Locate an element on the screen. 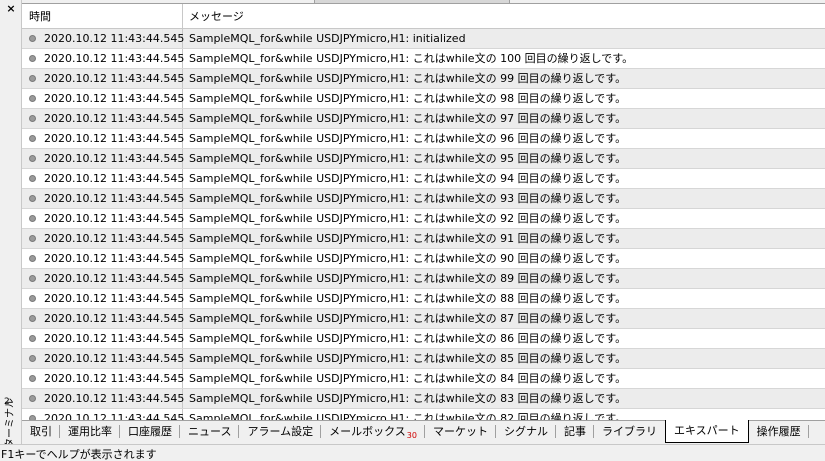 Image resolution: width=825 pixels, height=461 pixels. tab-separator is located at coordinates (808, 431).